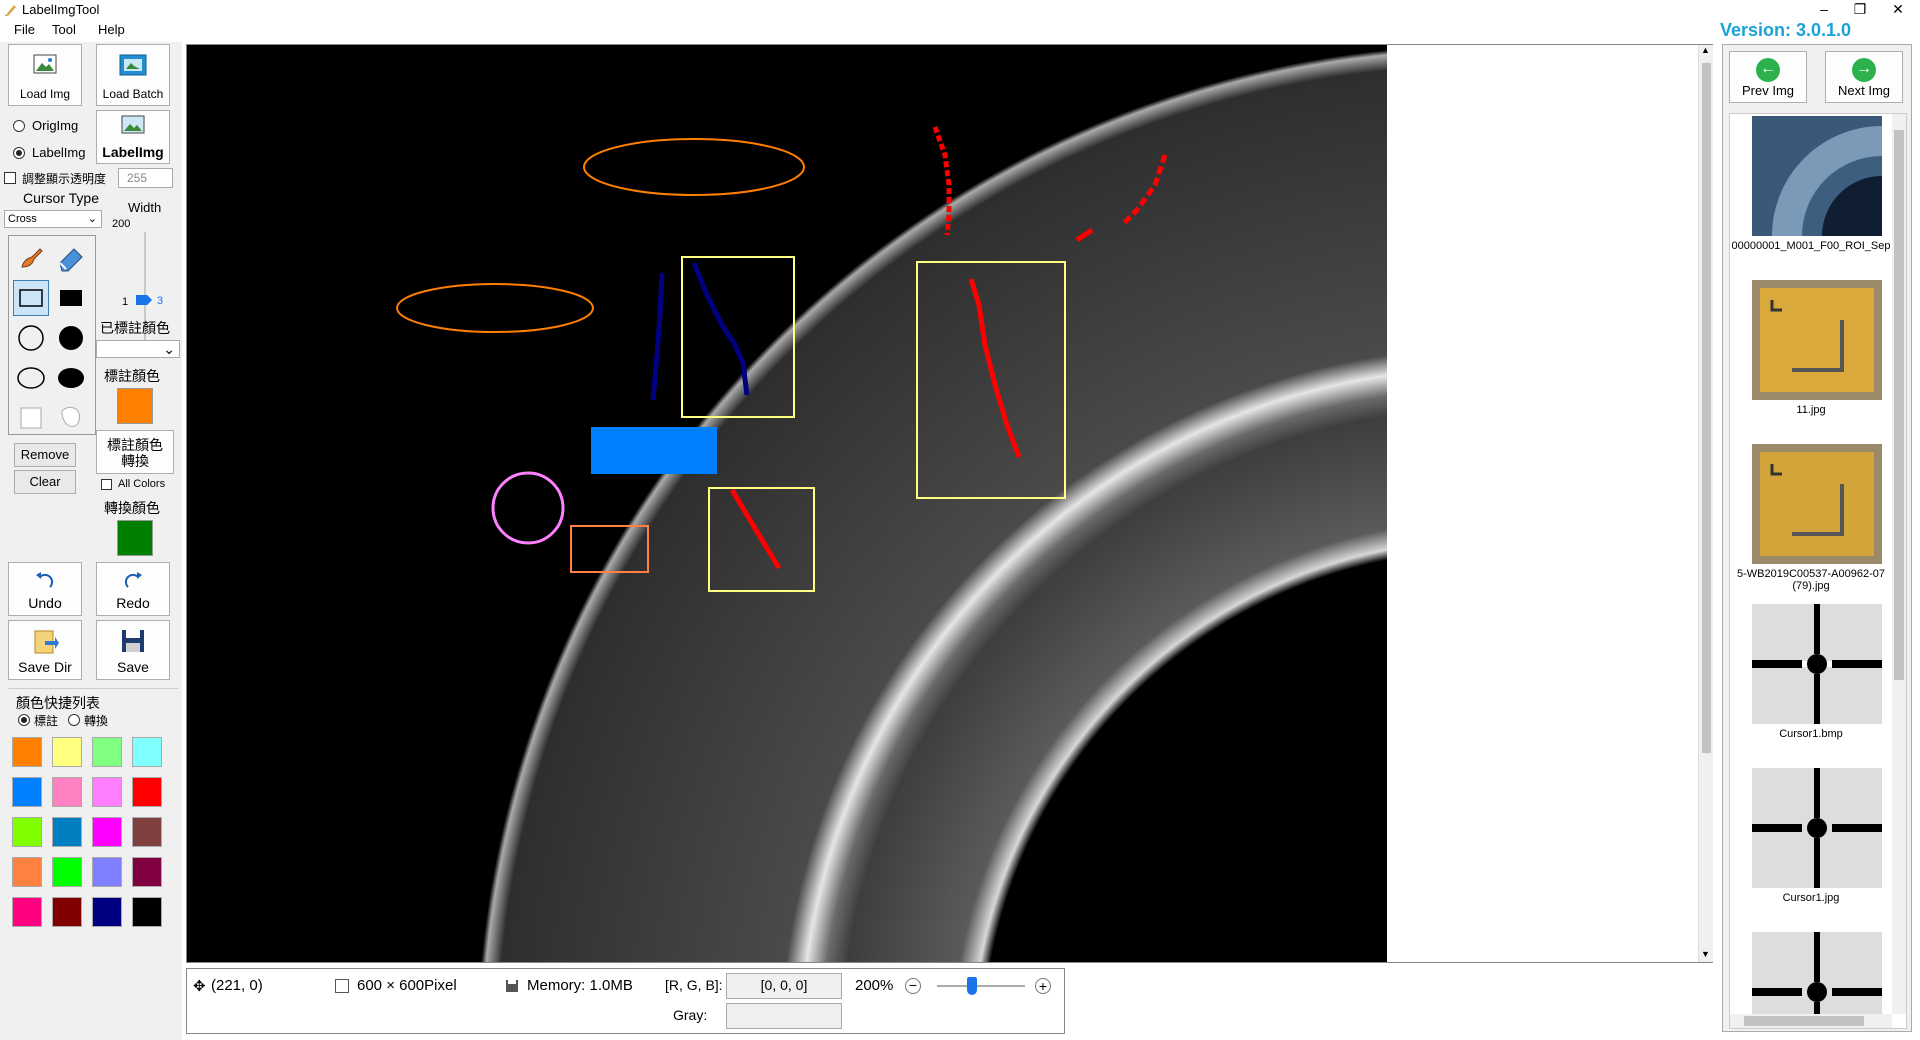 Image resolution: width=1920 pixels, height=1040 pixels. Describe the element at coordinates (133, 75) in the screenshot. I see `load-batch-button: Load Batch` at that location.